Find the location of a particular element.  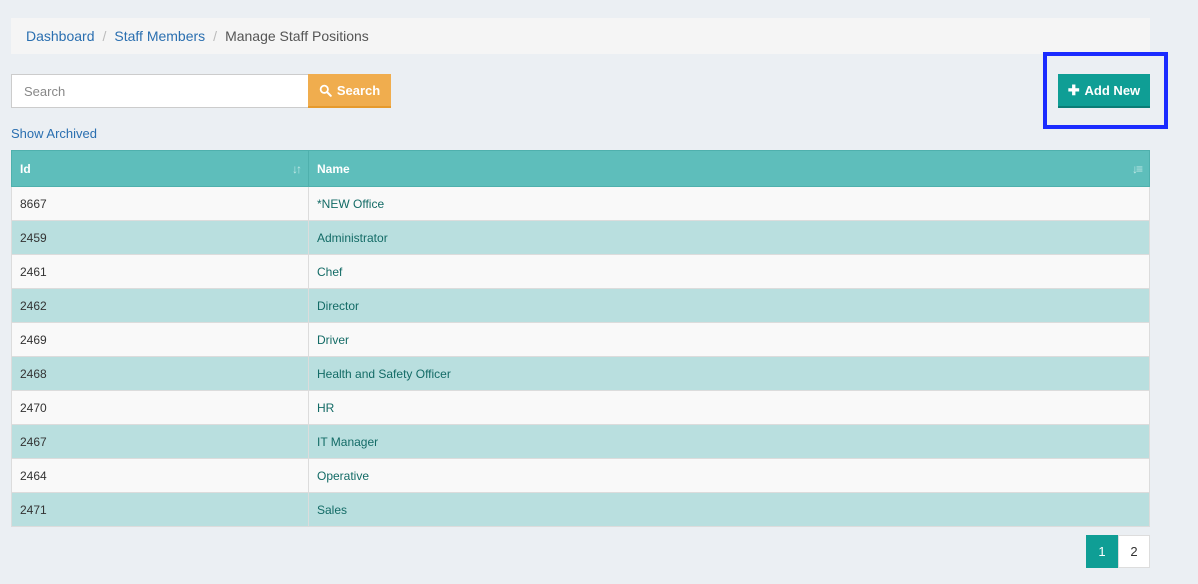

cell-name: Operative is located at coordinates (729, 475).